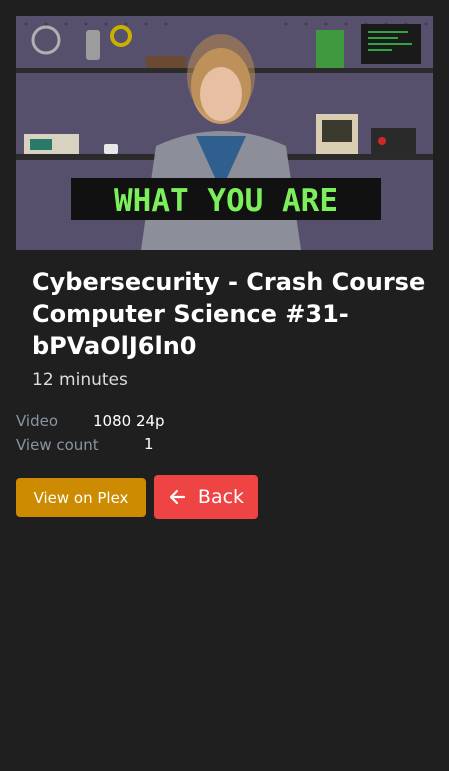 The height and width of the screenshot is (771, 449). I want to click on view-on-plex-button: View on Plex, so click(81, 497).